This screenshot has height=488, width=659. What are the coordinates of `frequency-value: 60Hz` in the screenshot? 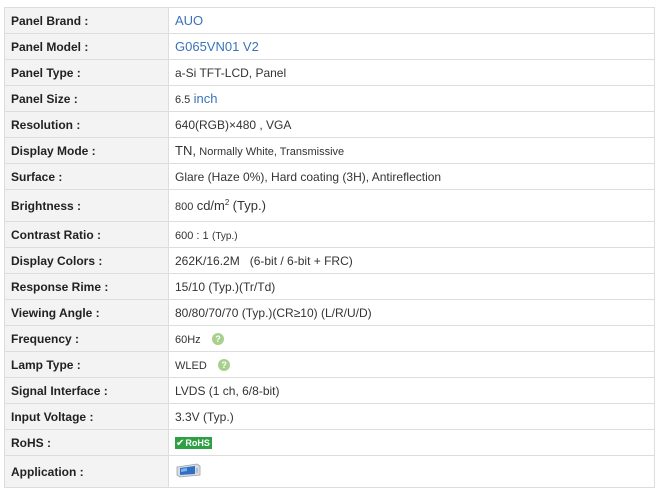 It's located at (188, 339).